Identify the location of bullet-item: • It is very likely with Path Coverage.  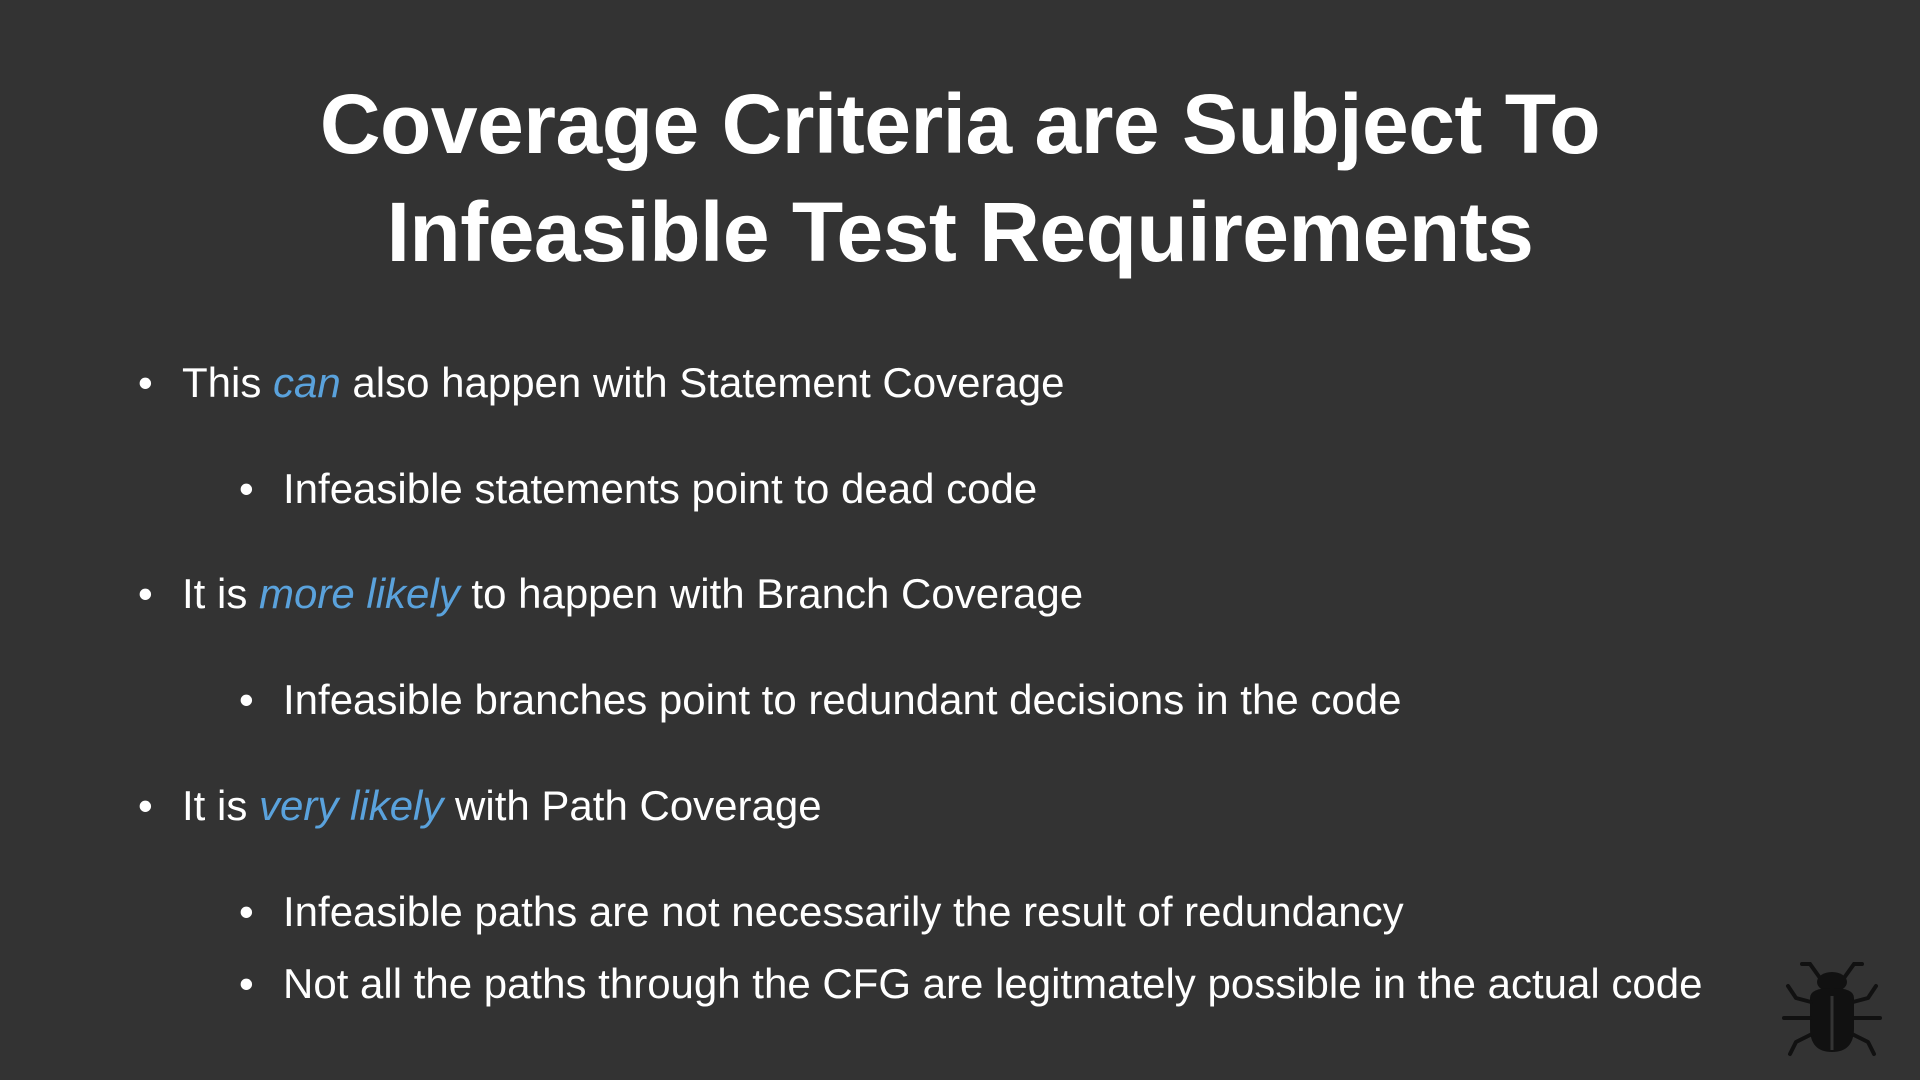
(480, 806).